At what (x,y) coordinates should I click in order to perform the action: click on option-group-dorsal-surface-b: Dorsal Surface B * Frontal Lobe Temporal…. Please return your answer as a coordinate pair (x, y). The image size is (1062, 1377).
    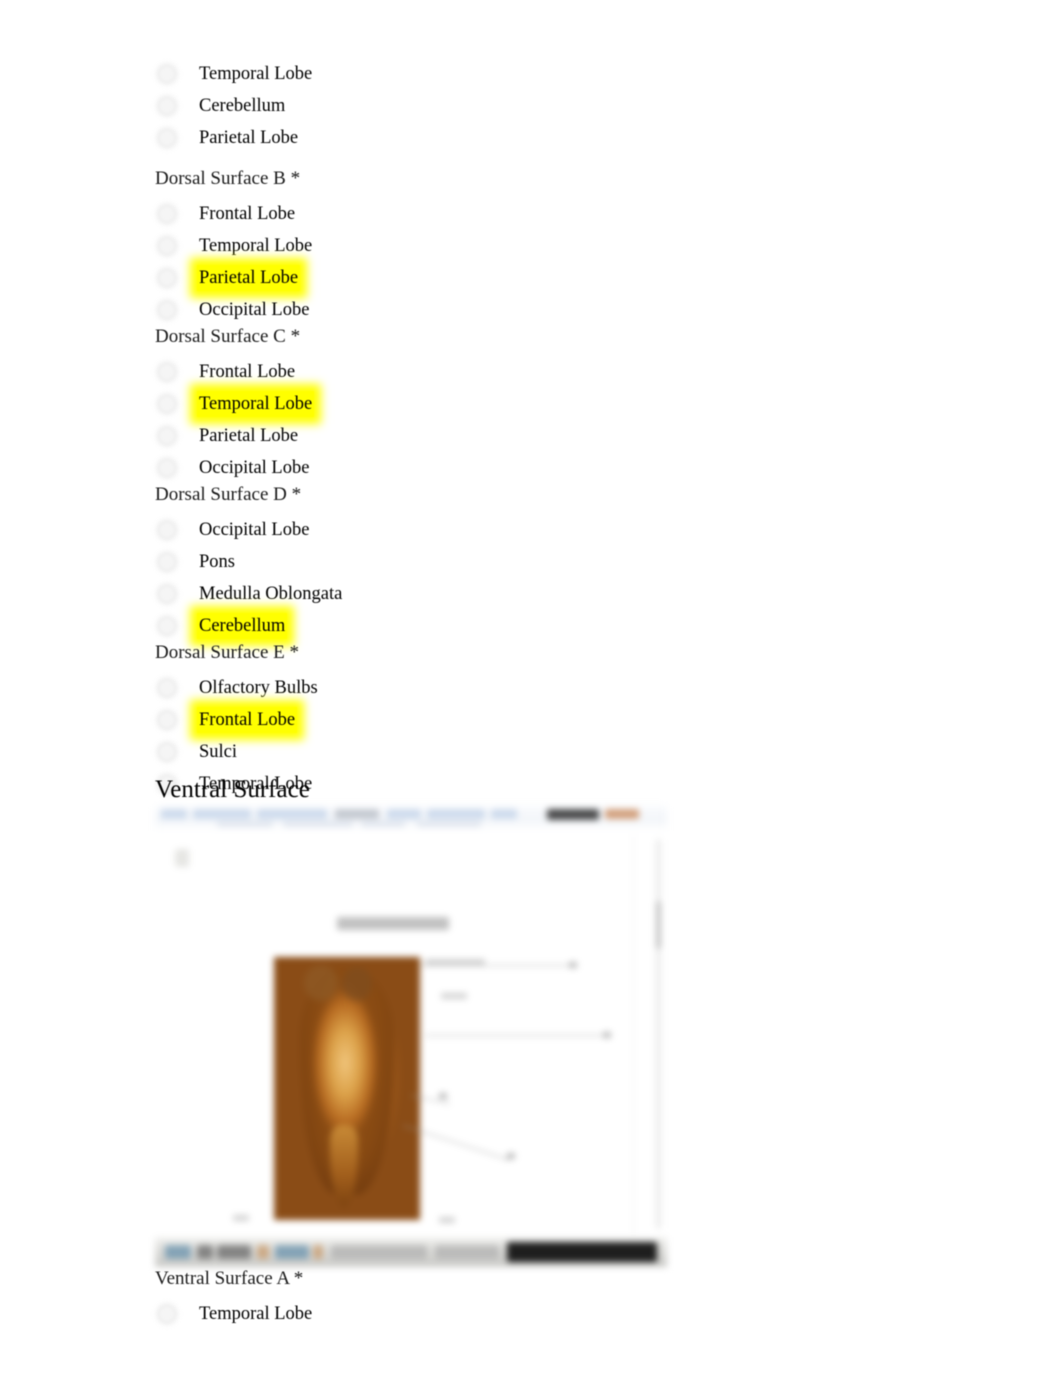
    Looking at the image, I should click on (505, 247).